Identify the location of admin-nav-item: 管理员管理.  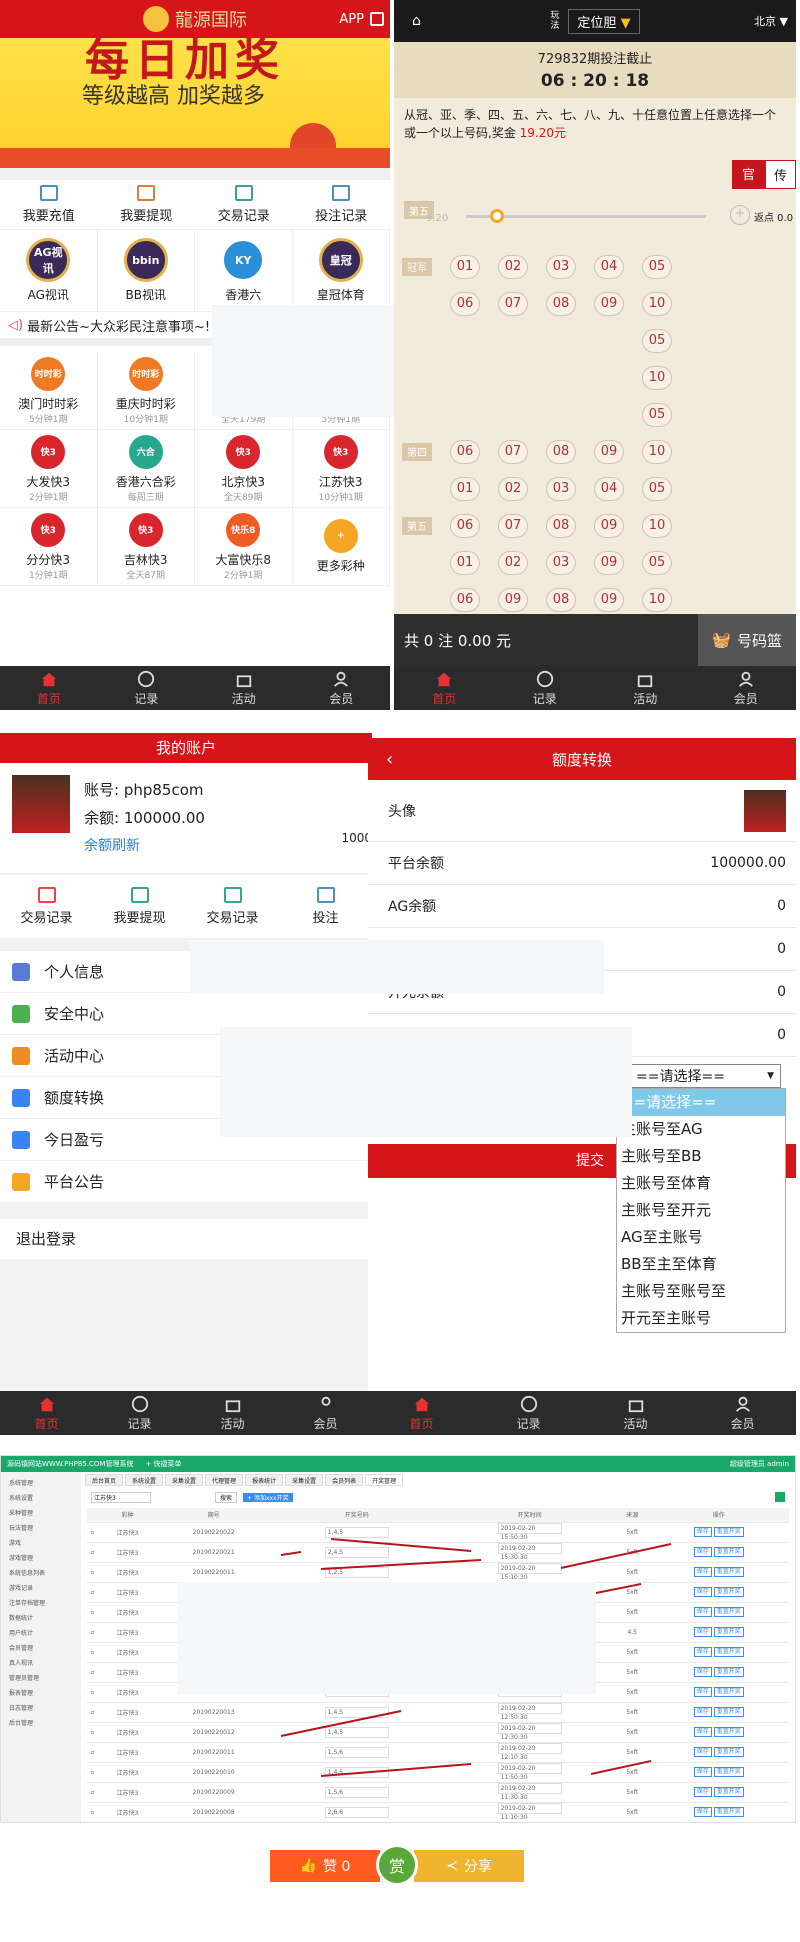
(41, 1678).